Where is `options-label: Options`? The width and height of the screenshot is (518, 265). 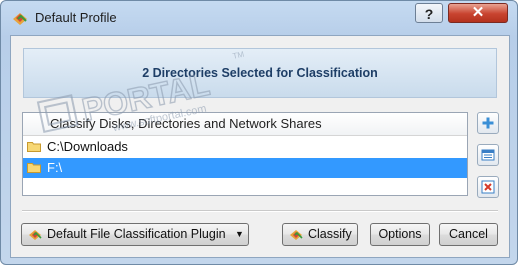
options-label: Options is located at coordinates (400, 234).